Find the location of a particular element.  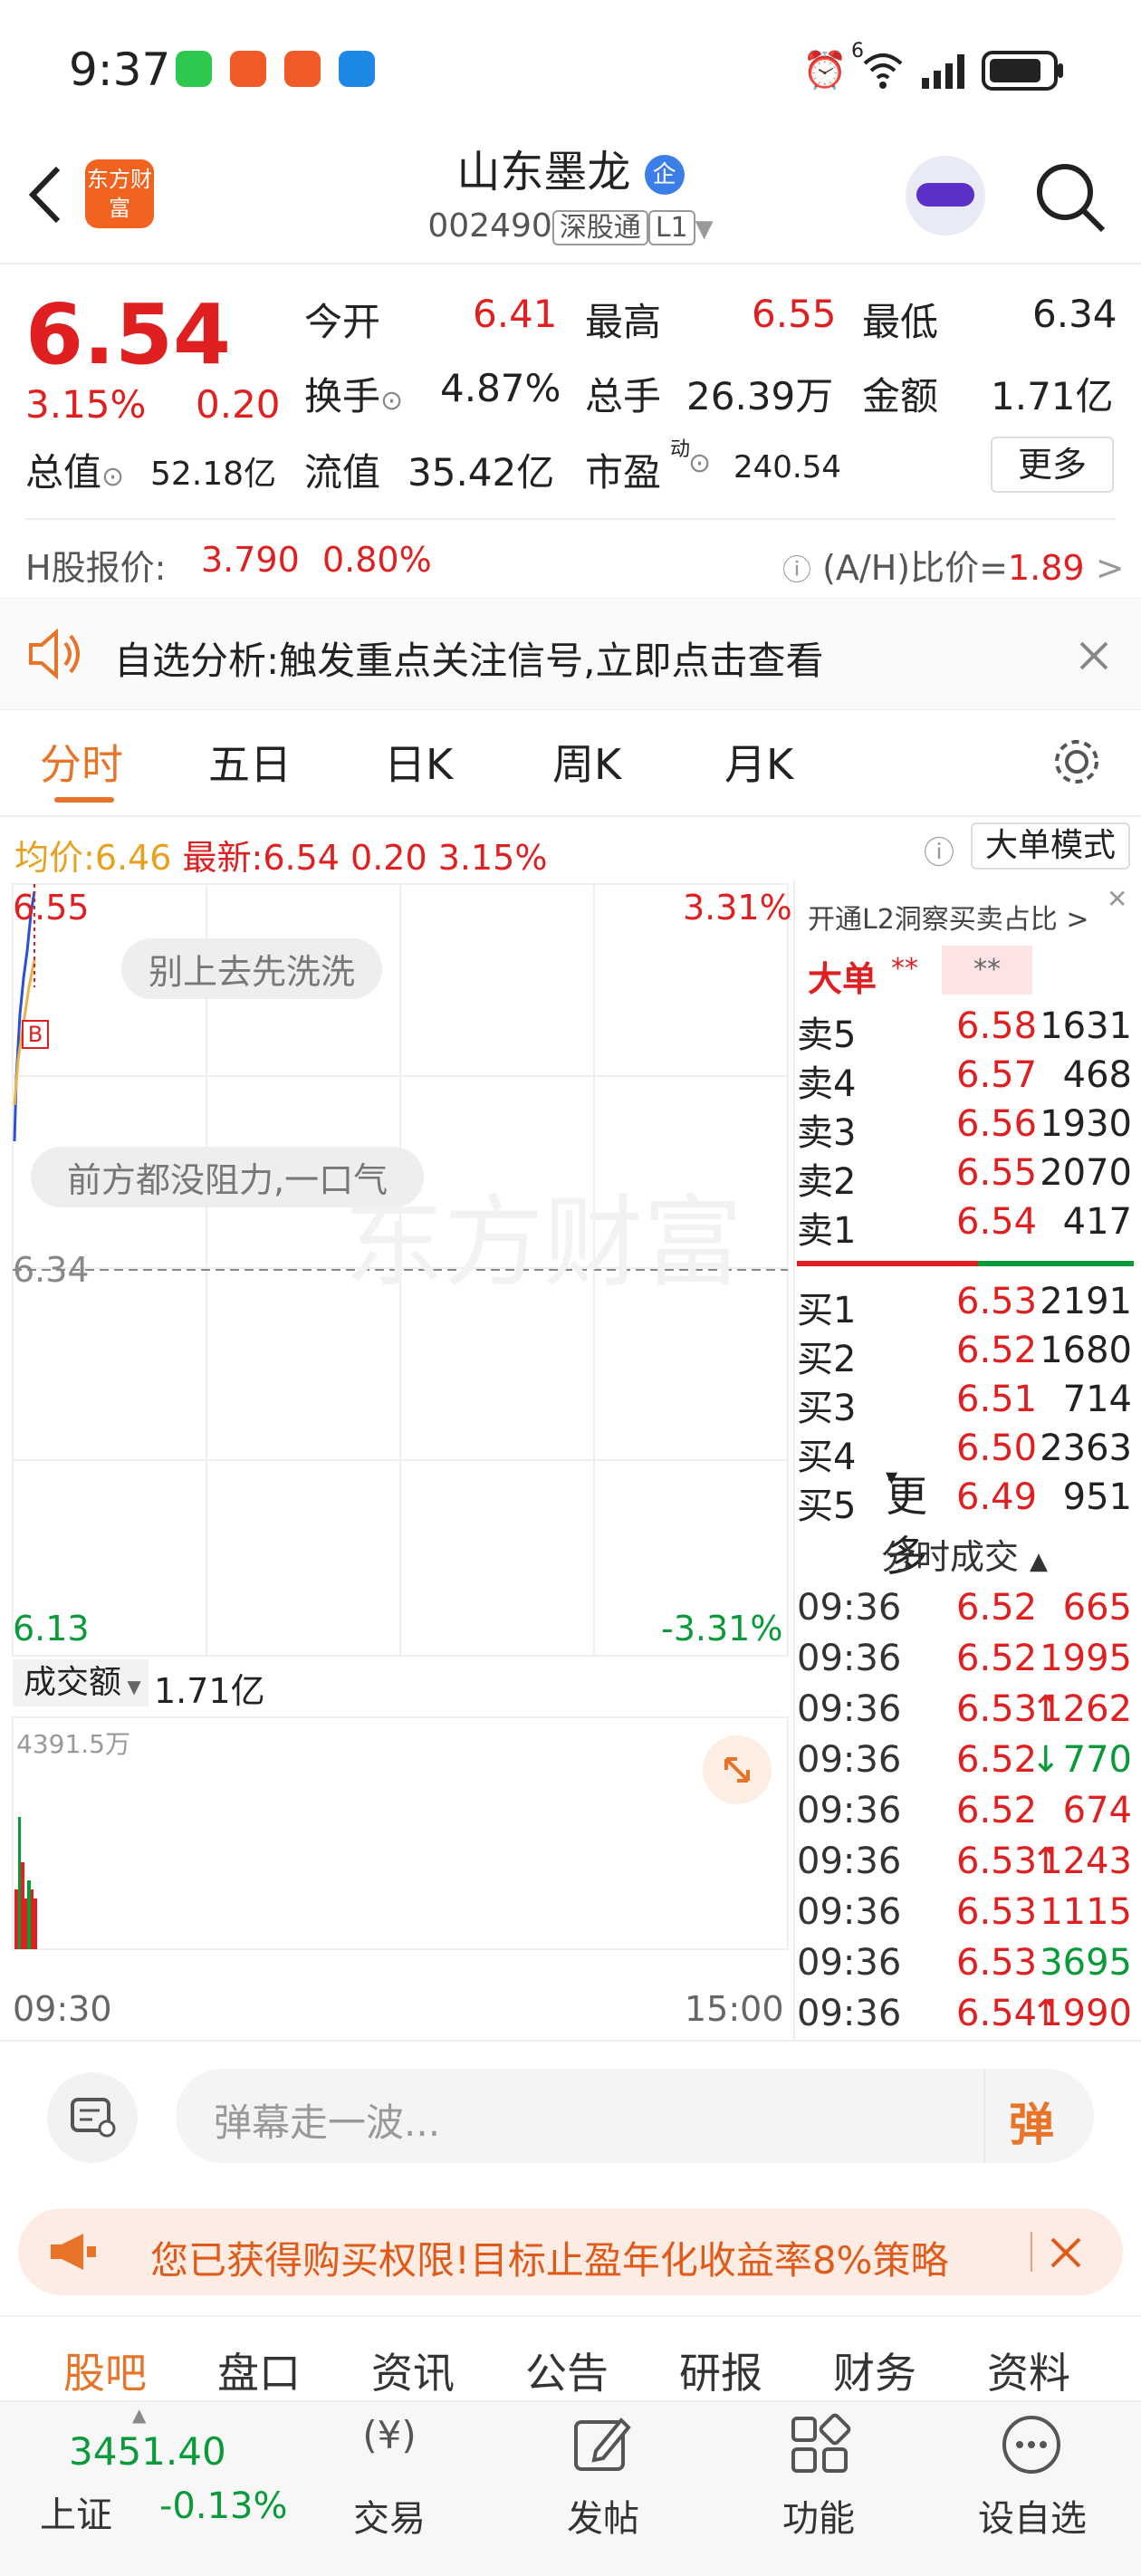

ask-volume: 1930 is located at coordinates (1086, 1124).